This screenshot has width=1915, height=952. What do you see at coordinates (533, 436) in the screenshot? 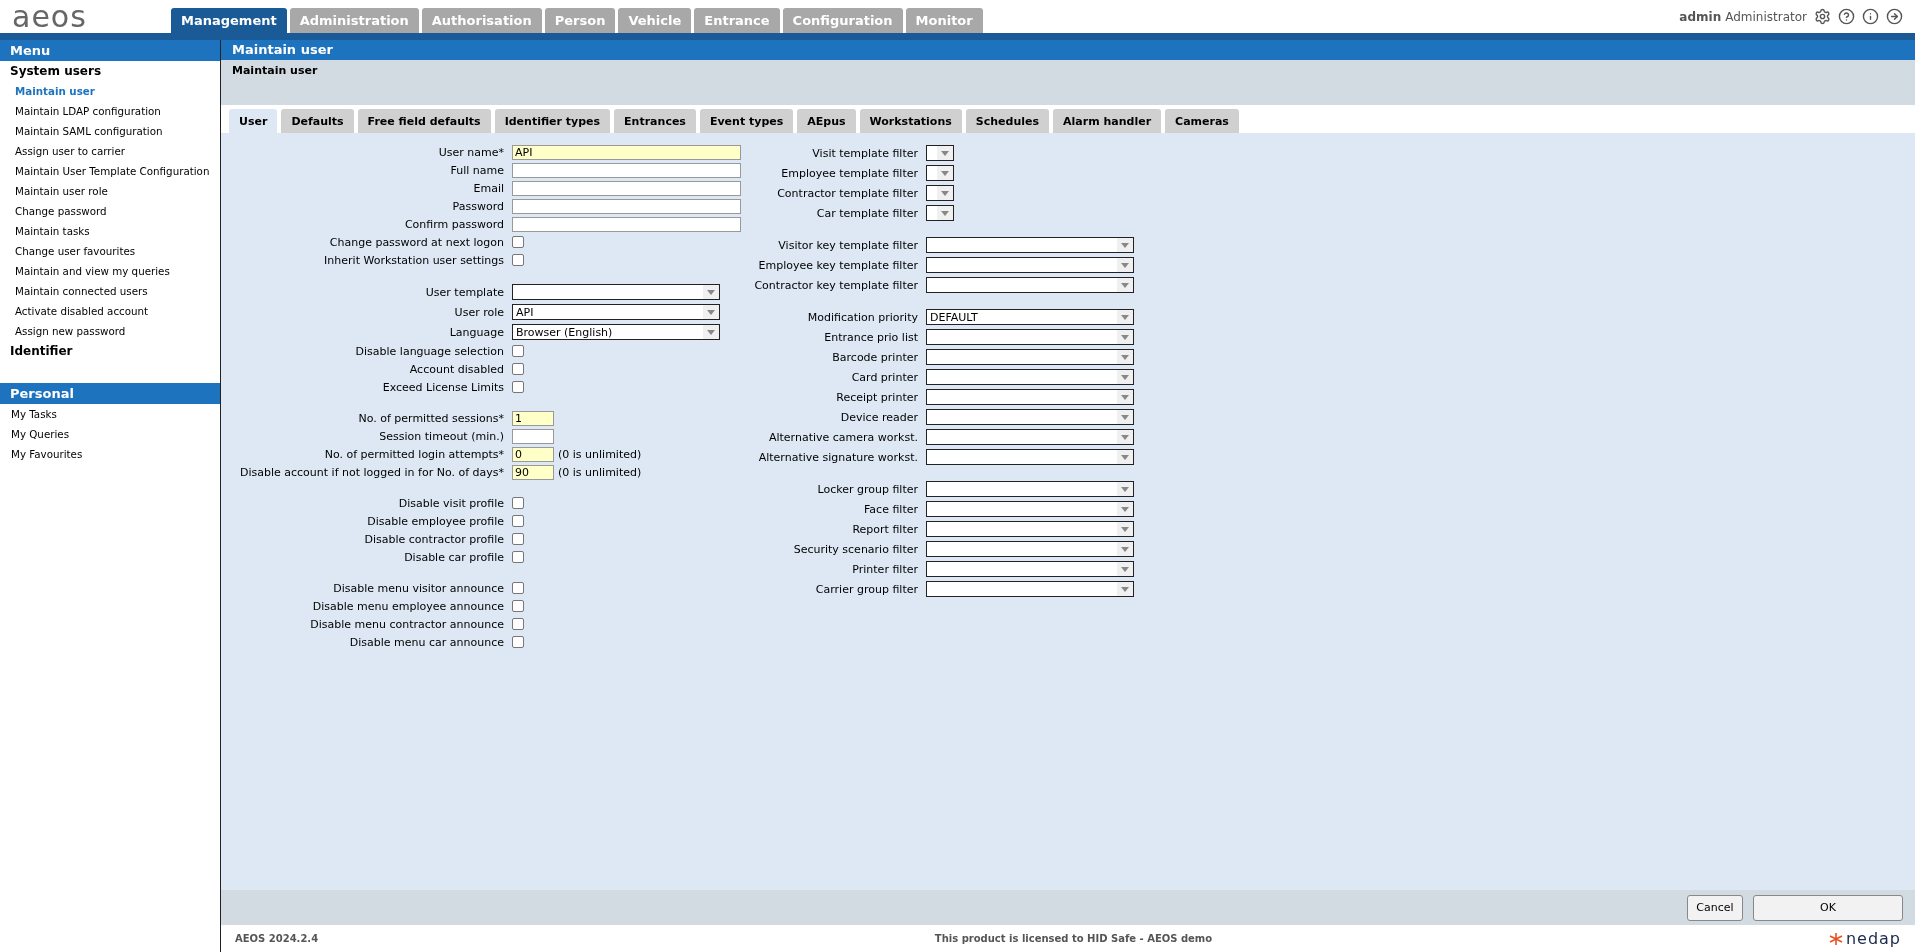
I see `number-field` at bounding box center [533, 436].